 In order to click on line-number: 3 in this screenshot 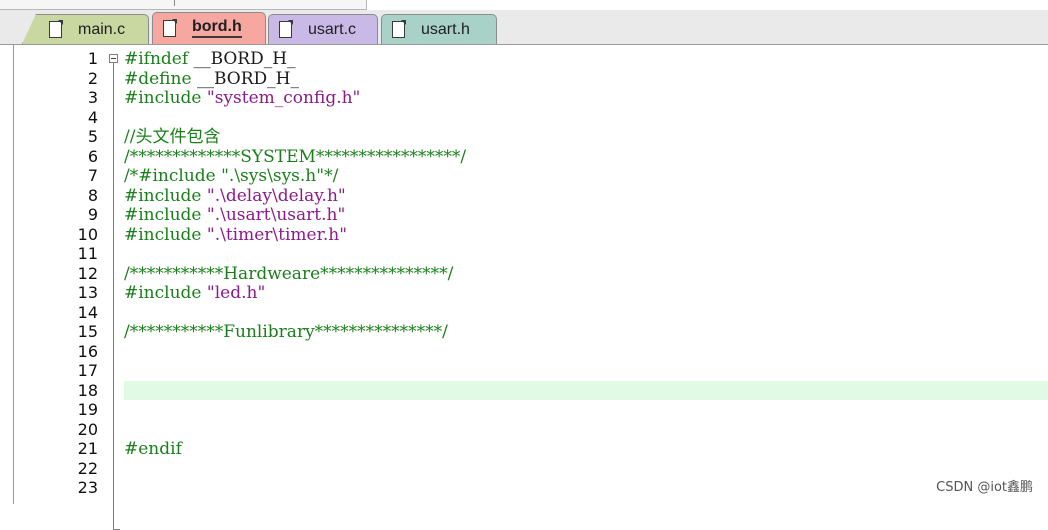, I will do `click(92, 97)`.